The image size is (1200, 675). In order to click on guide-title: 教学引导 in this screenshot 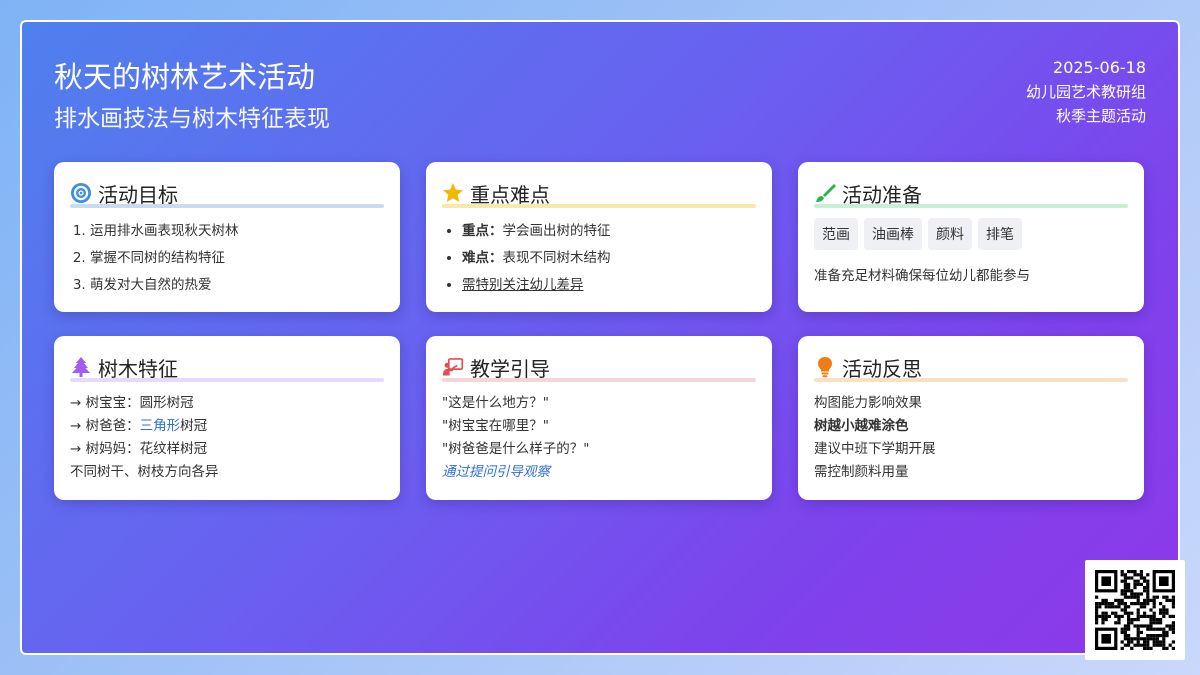, I will do `click(510, 368)`.